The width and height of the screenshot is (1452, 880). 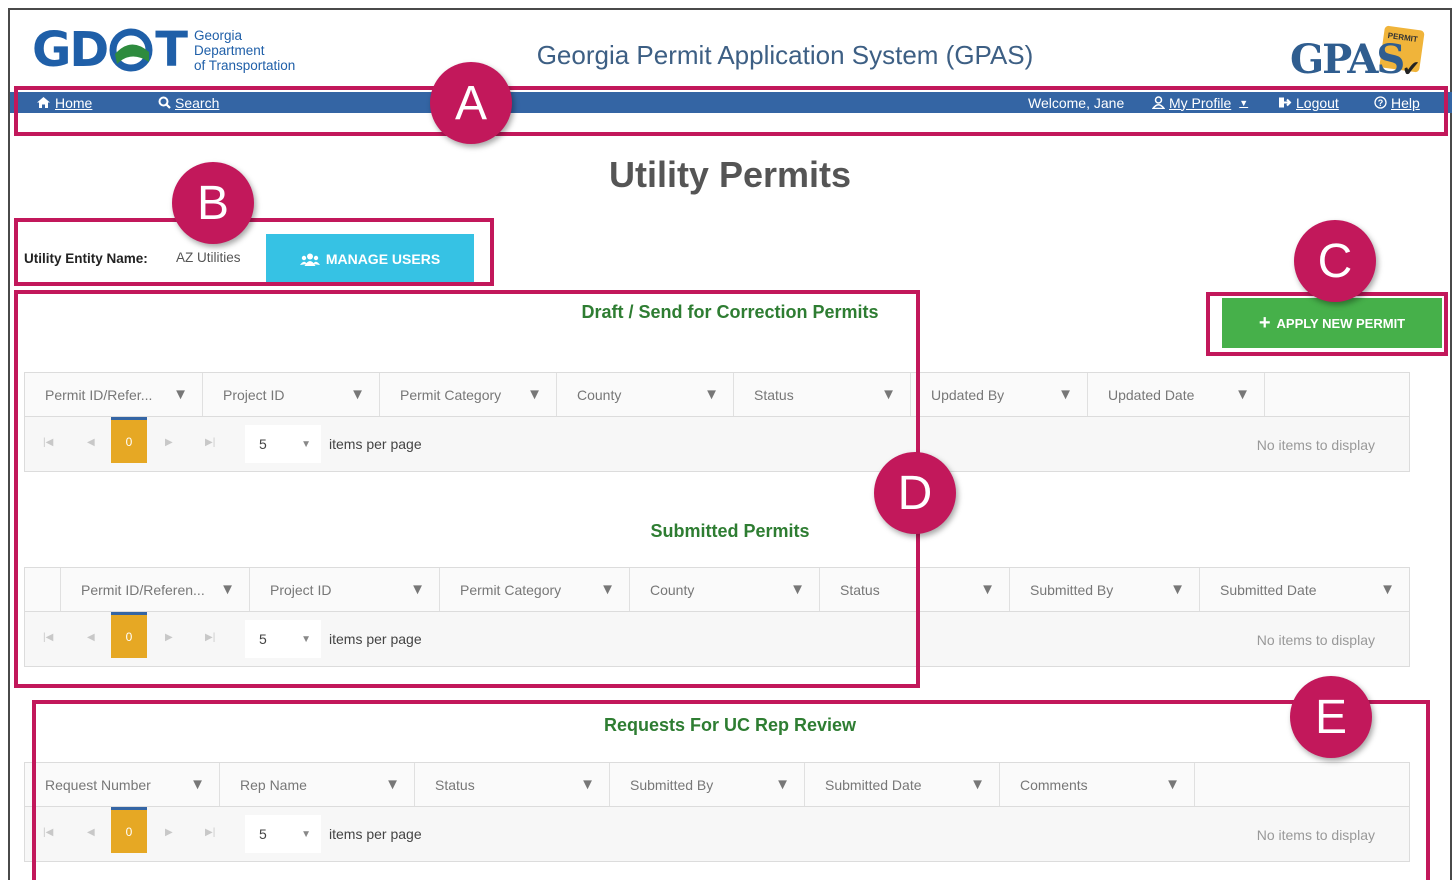 What do you see at coordinates (1327, 324) in the screenshot?
I see `callout-box-c` at bounding box center [1327, 324].